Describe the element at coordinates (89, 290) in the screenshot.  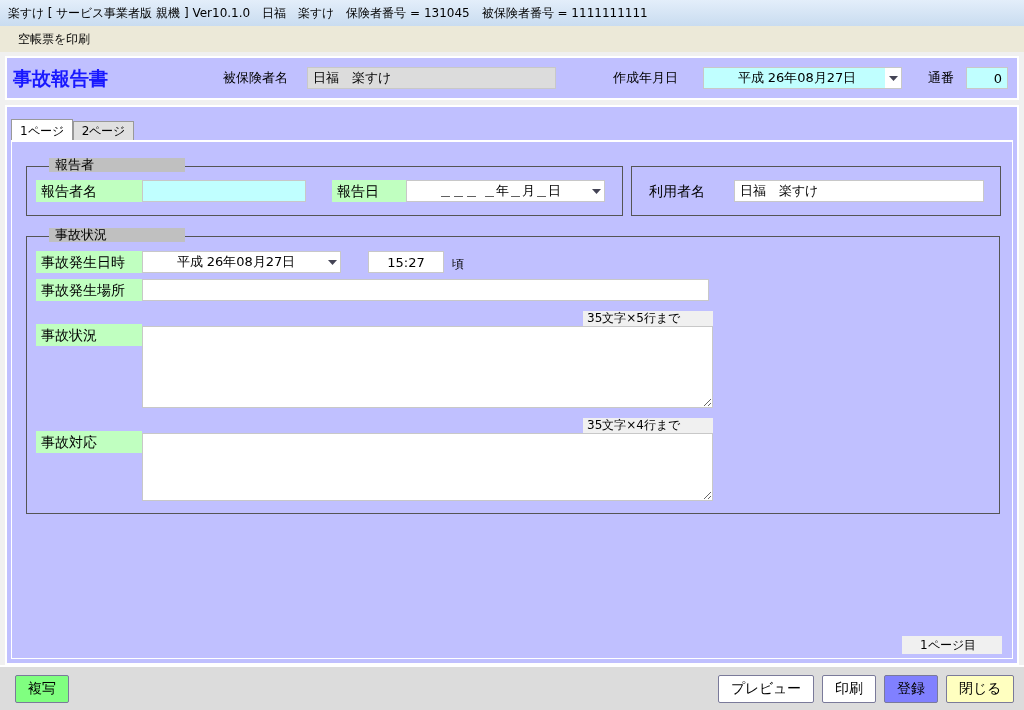
I see `field-label: 事故発生場所` at that location.